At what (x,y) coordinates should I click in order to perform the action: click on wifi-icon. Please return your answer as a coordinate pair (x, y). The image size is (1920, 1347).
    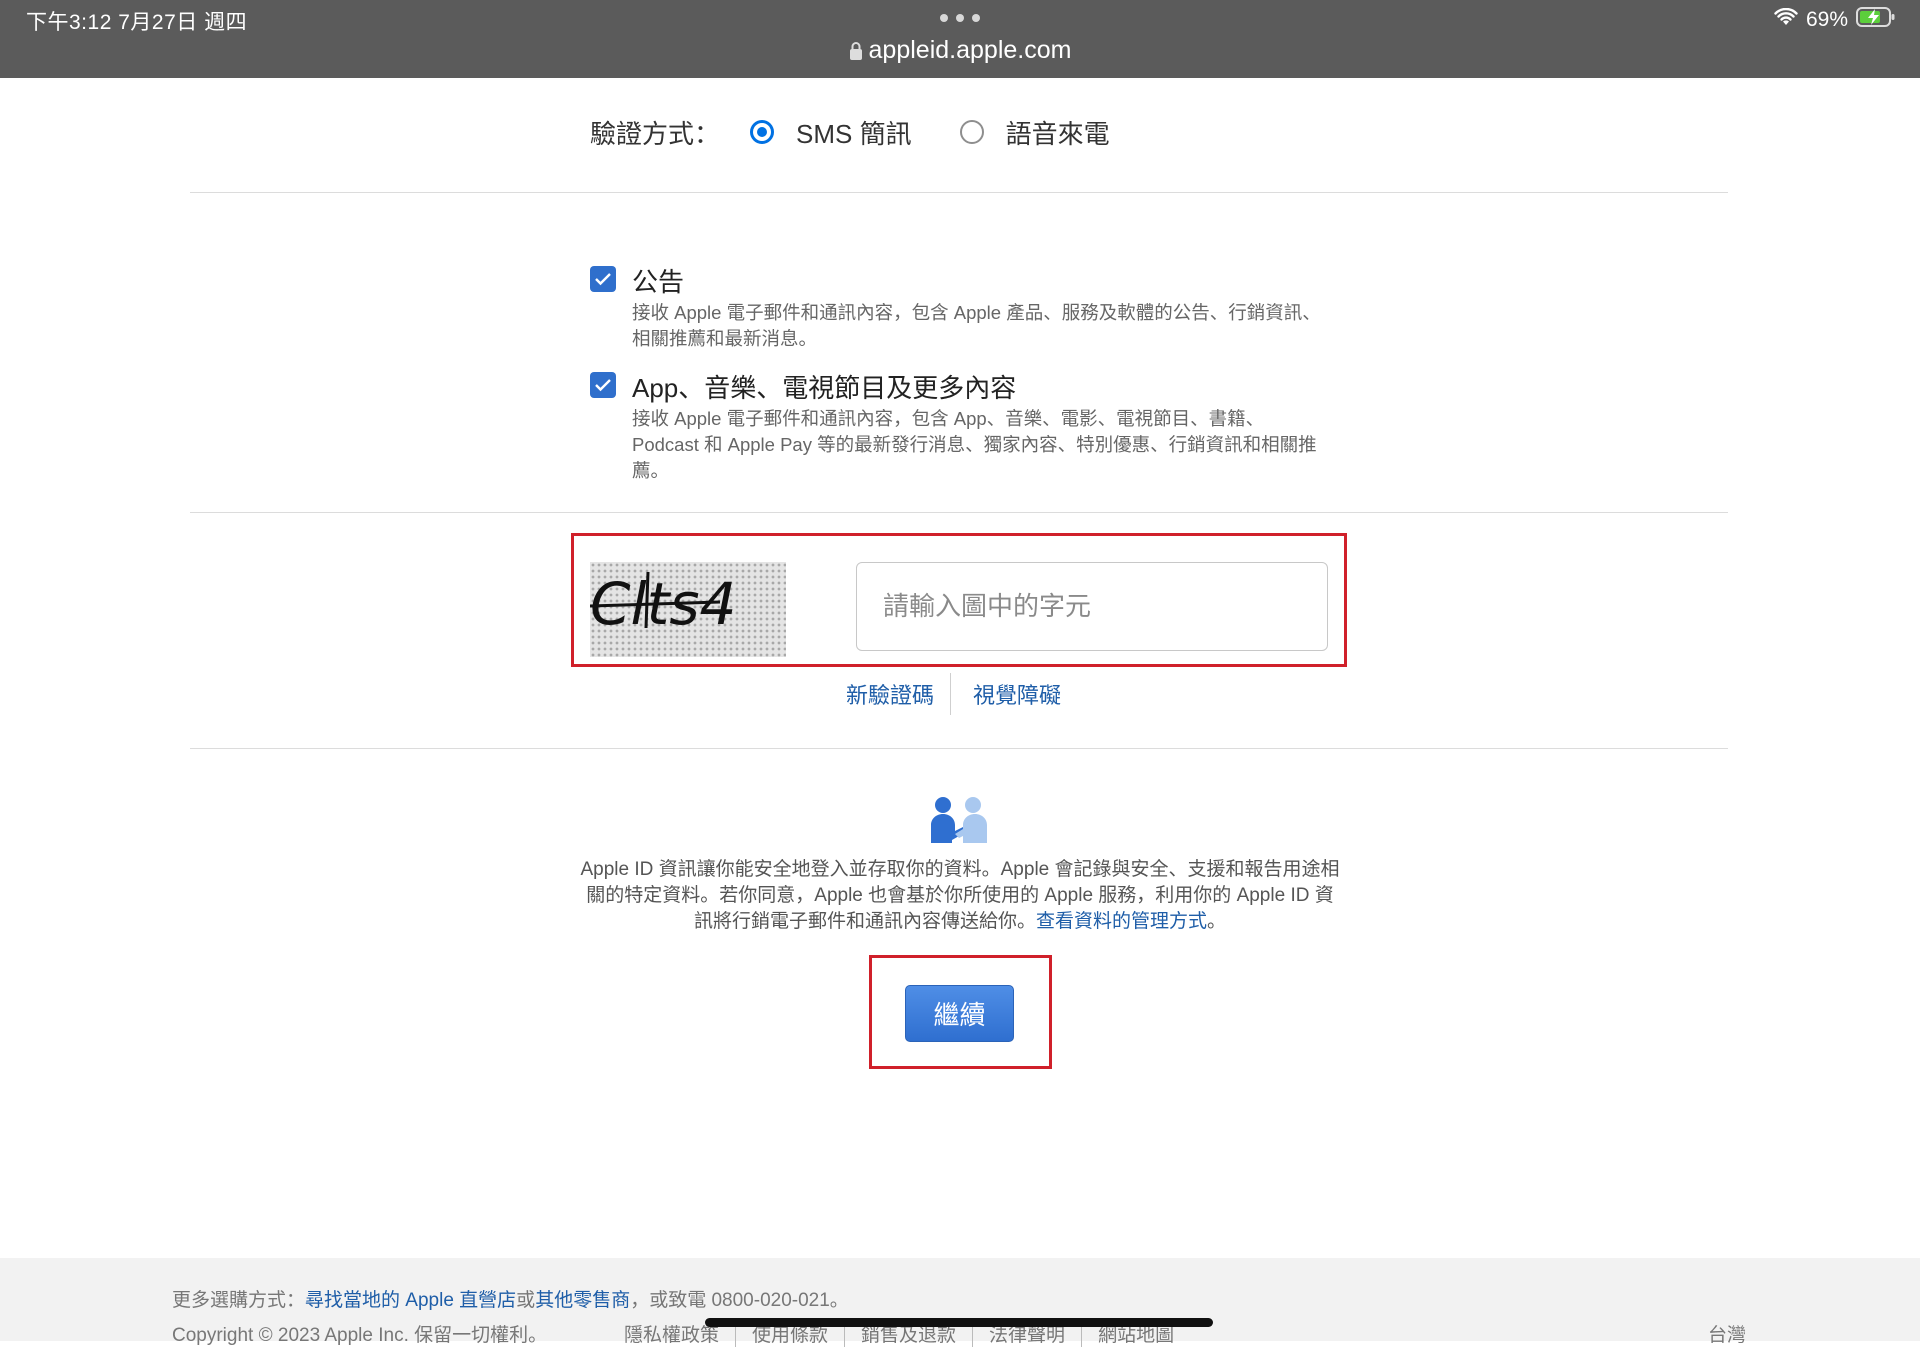
    Looking at the image, I should click on (1786, 19).